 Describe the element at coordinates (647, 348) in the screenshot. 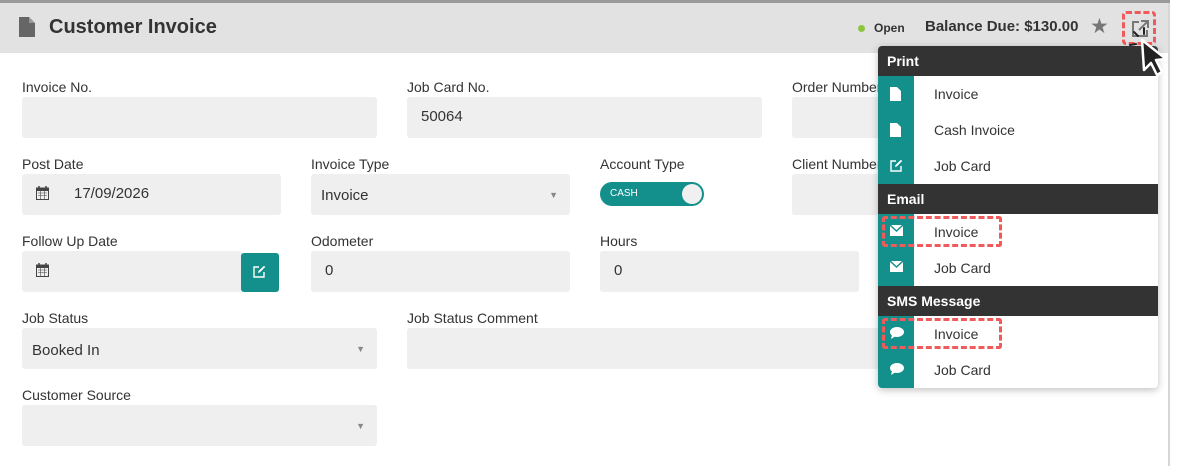

I see `job-status-comment-field` at that location.